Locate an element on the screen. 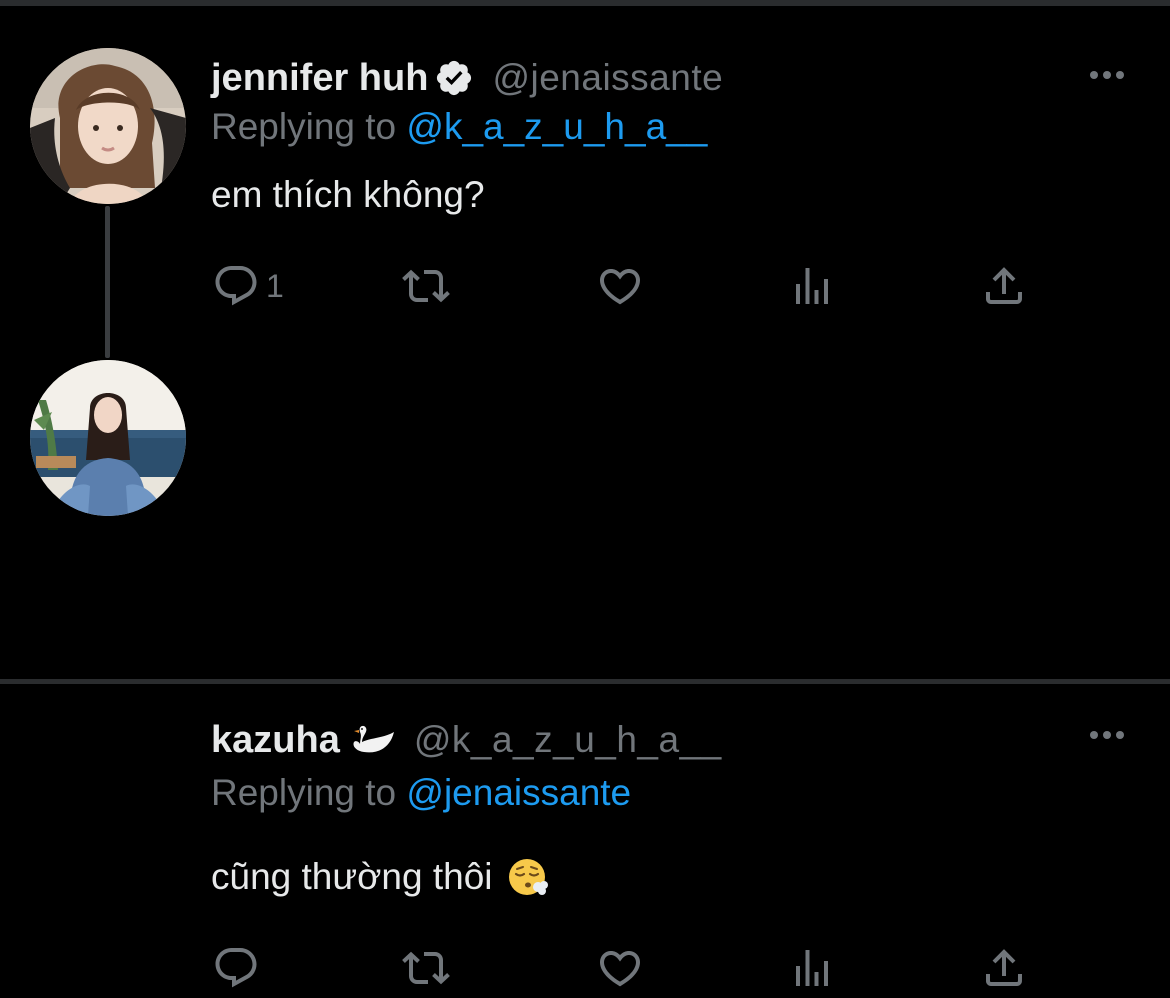  tweet-text: cũng thường thôi is located at coordinates (380, 877).